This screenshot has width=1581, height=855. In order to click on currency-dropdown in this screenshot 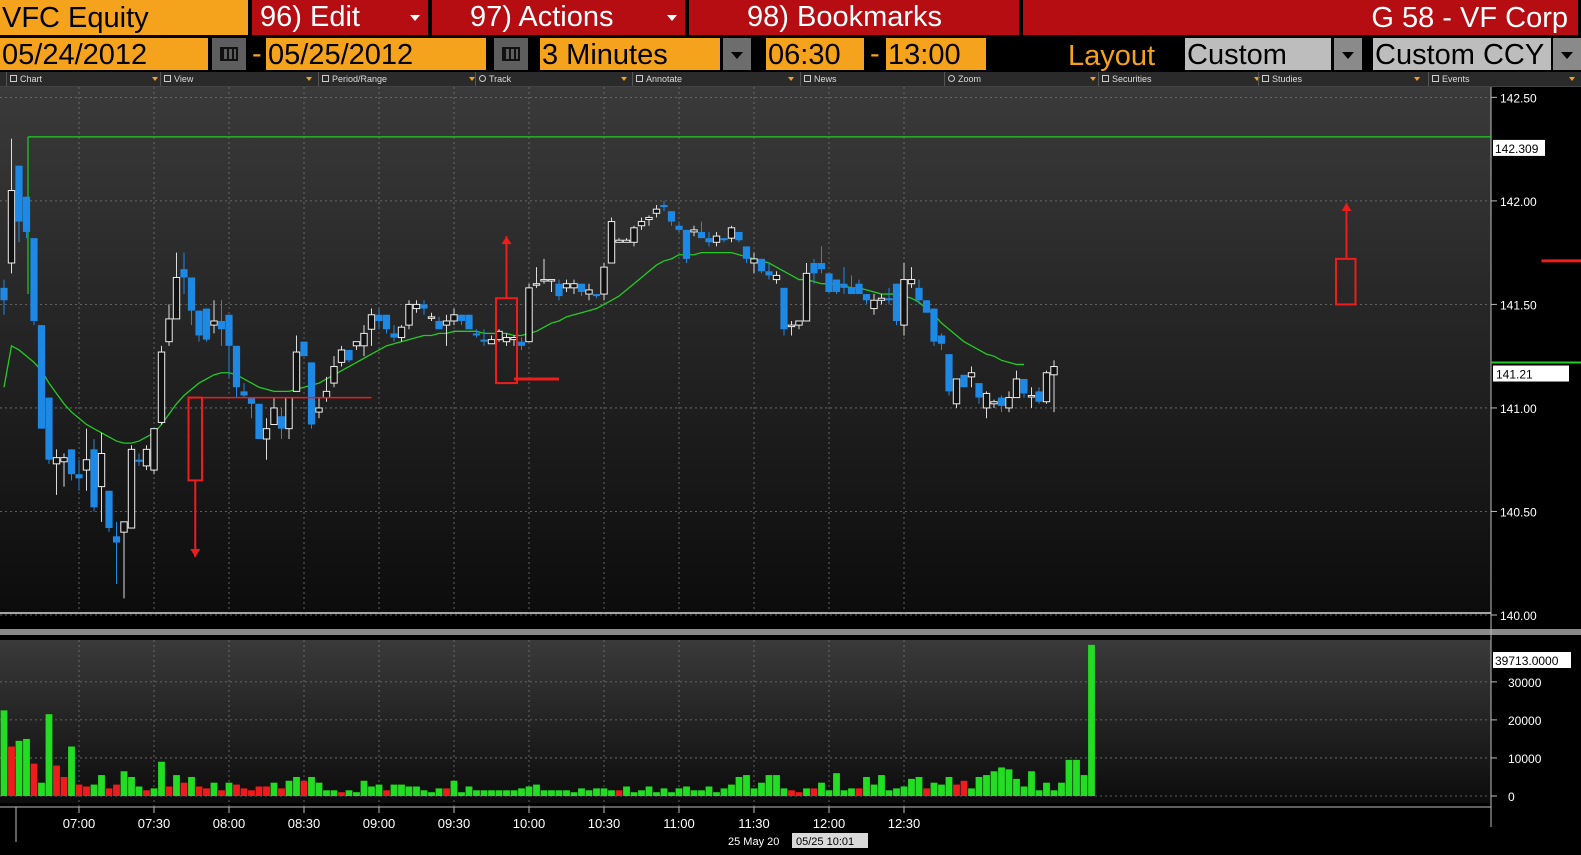, I will do `click(1567, 54)`.